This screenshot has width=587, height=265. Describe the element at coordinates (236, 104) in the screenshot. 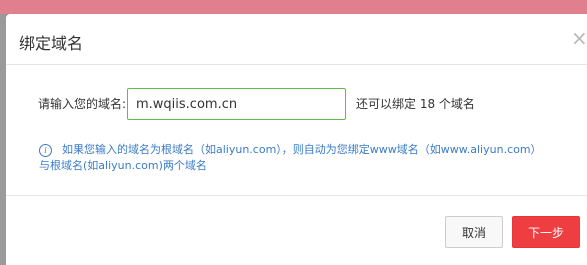

I see `domain-input` at that location.